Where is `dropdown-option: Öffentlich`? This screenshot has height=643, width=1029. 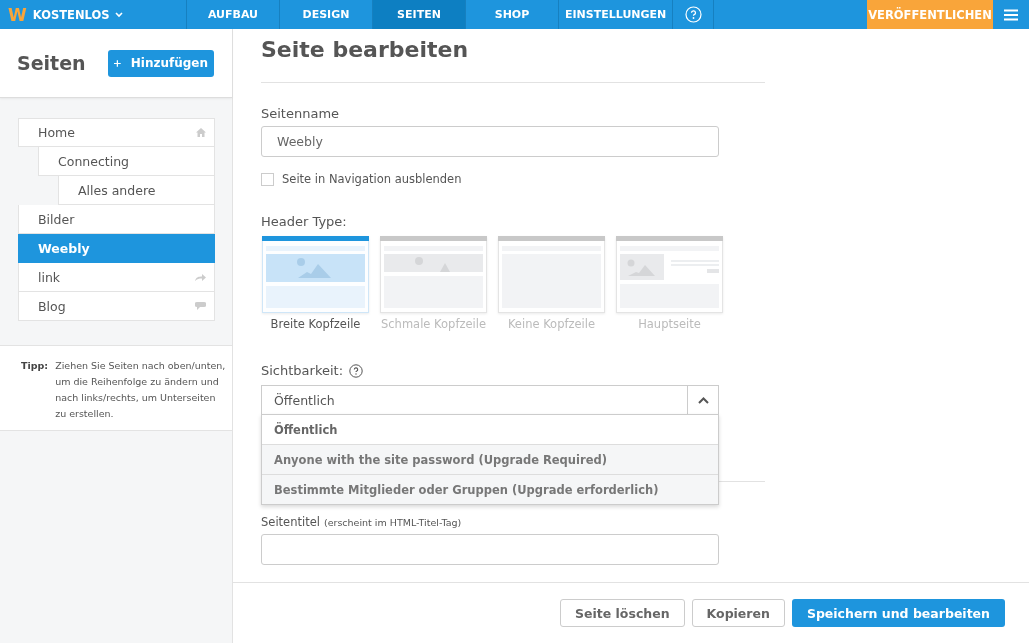 dropdown-option: Öffentlich is located at coordinates (490, 429).